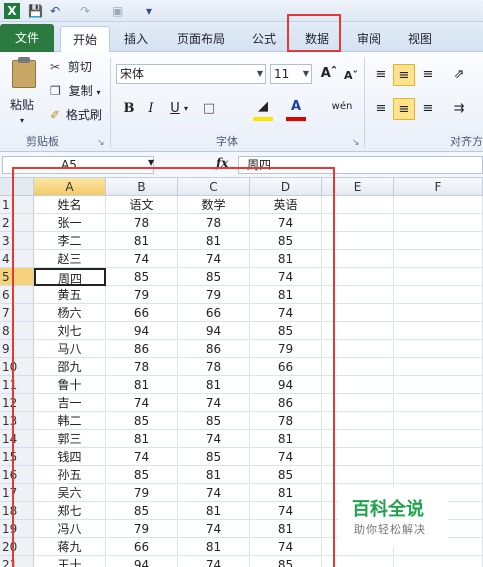 The width and height of the screenshot is (483, 567). Describe the element at coordinates (25, 91) in the screenshot. I see `paste-button: 粘贴 ▾` at that location.